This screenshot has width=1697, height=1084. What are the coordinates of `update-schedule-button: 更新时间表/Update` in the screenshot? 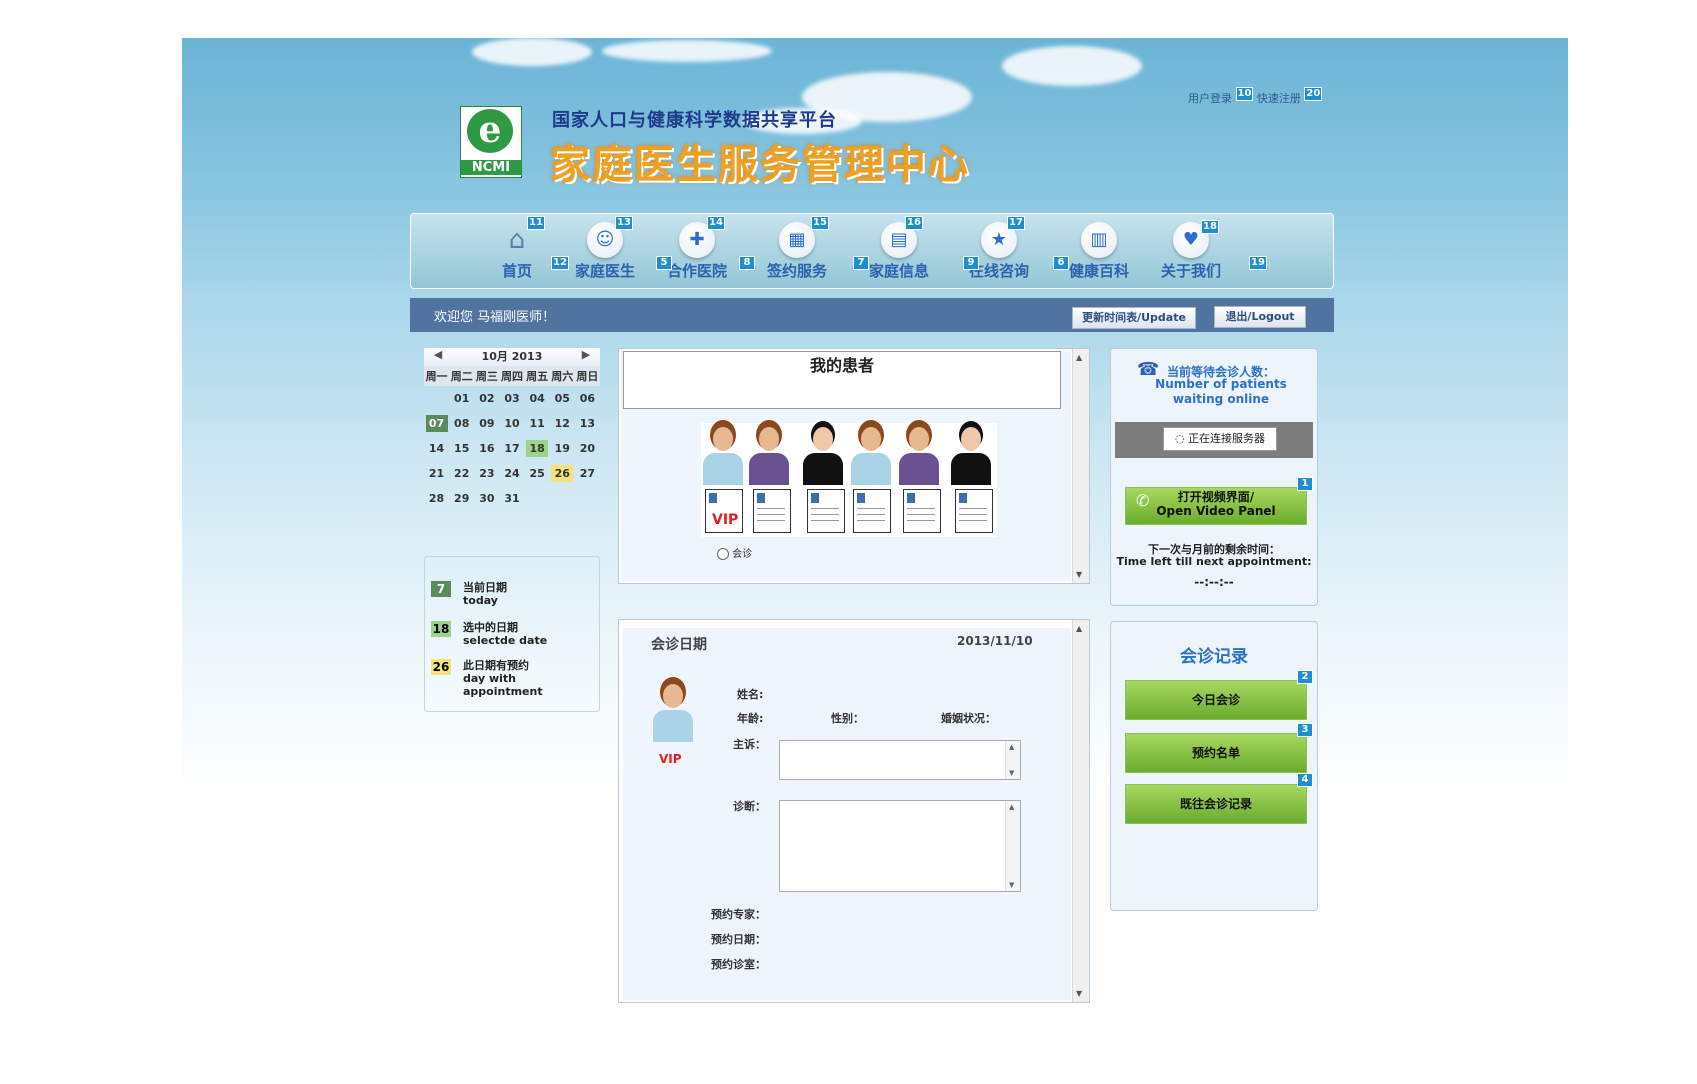 It's located at (1134, 318).